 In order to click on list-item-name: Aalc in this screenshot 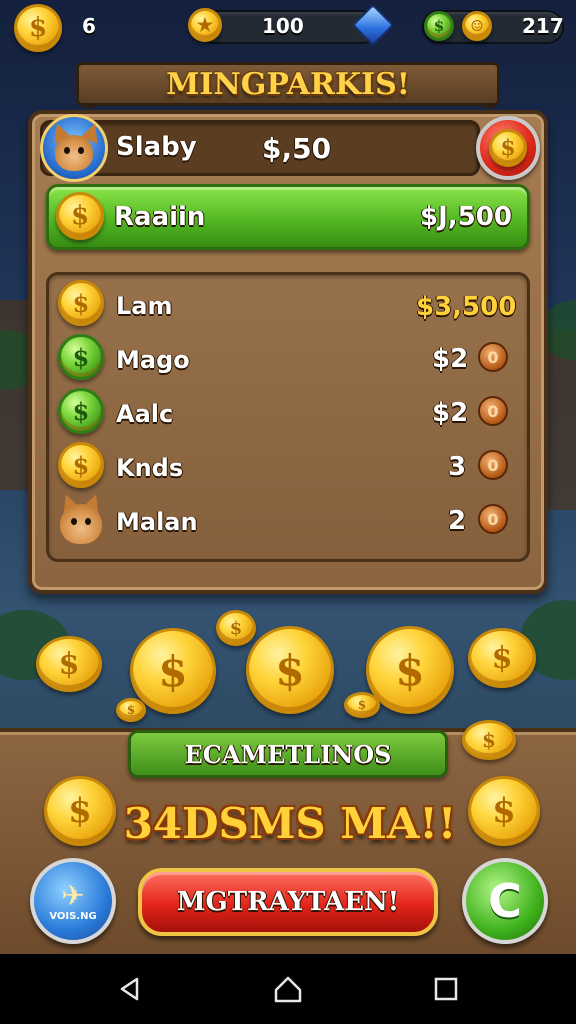, I will do `click(145, 414)`.